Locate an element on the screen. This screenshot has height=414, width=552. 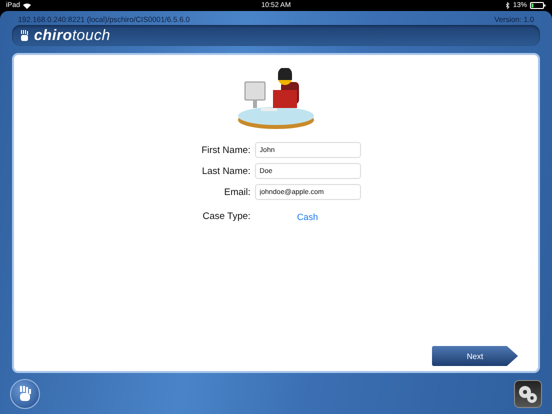
field-label: First Name: is located at coordinates (226, 150).